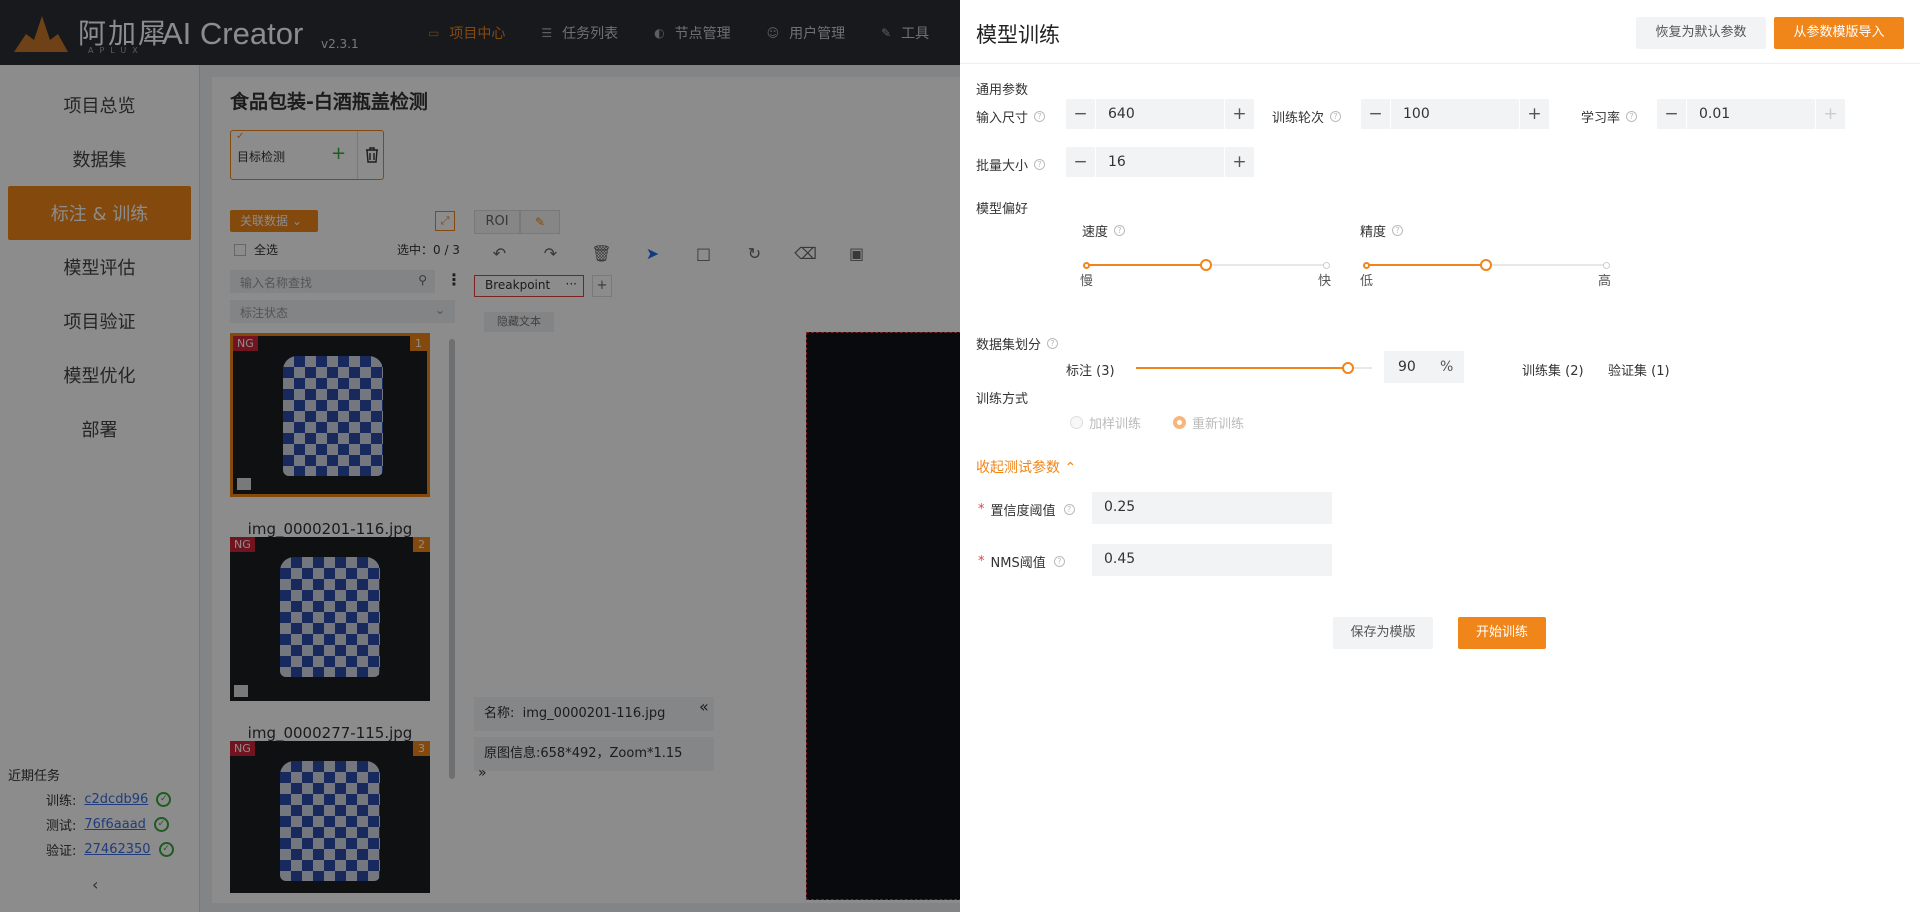 The height and width of the screenshot is (912, 1920). What do you see at coordinates (1605, 281) in the screenshot?
I see `accuracy-max-label: 高` at bounding box center [1605, 281].